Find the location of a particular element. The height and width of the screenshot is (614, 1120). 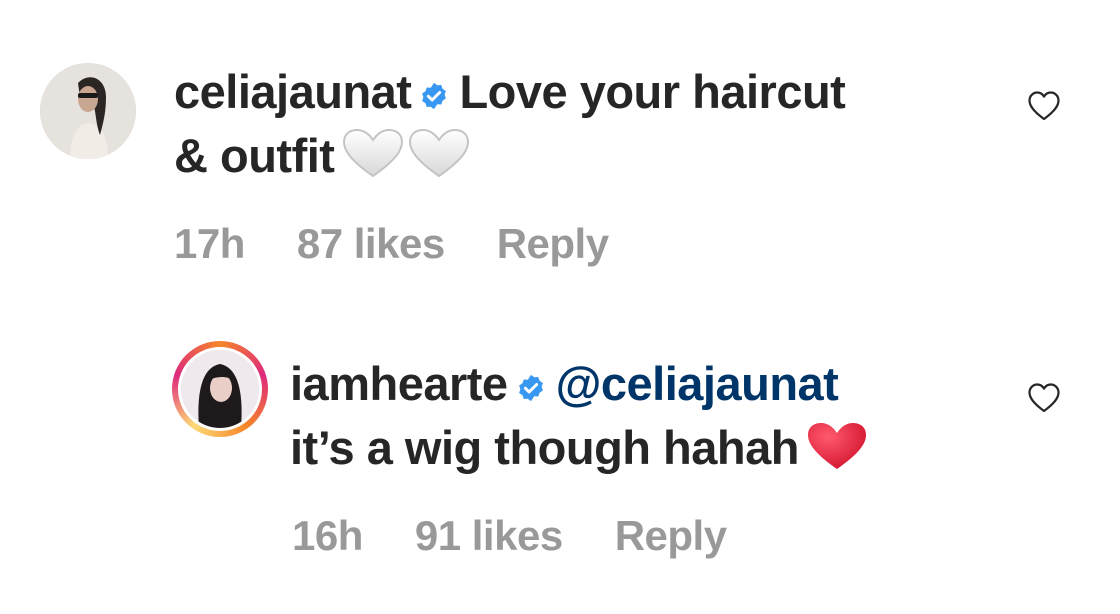

comment-line-1: celiajaunat Love your haircut is located at coordinates (510, 92).